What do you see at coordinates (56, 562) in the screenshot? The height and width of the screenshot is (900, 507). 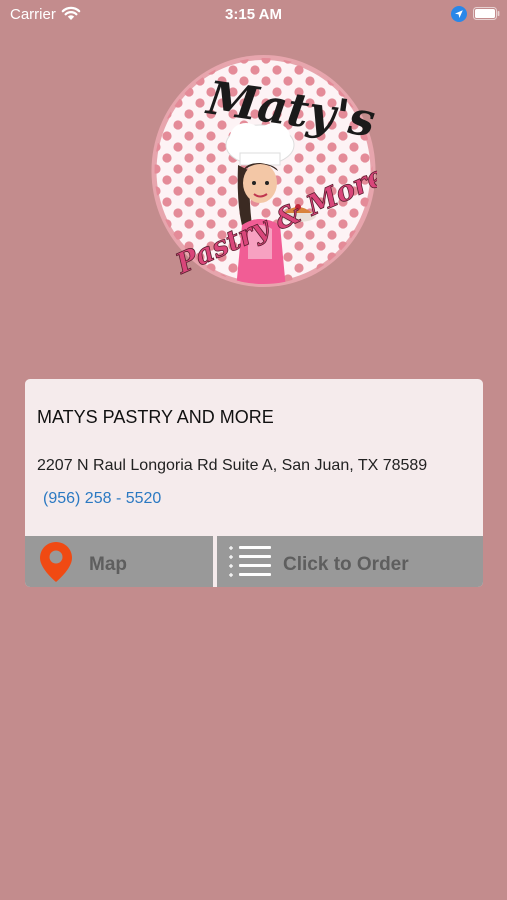 I see `map-pin-icon` at bounding box center [56, 562].